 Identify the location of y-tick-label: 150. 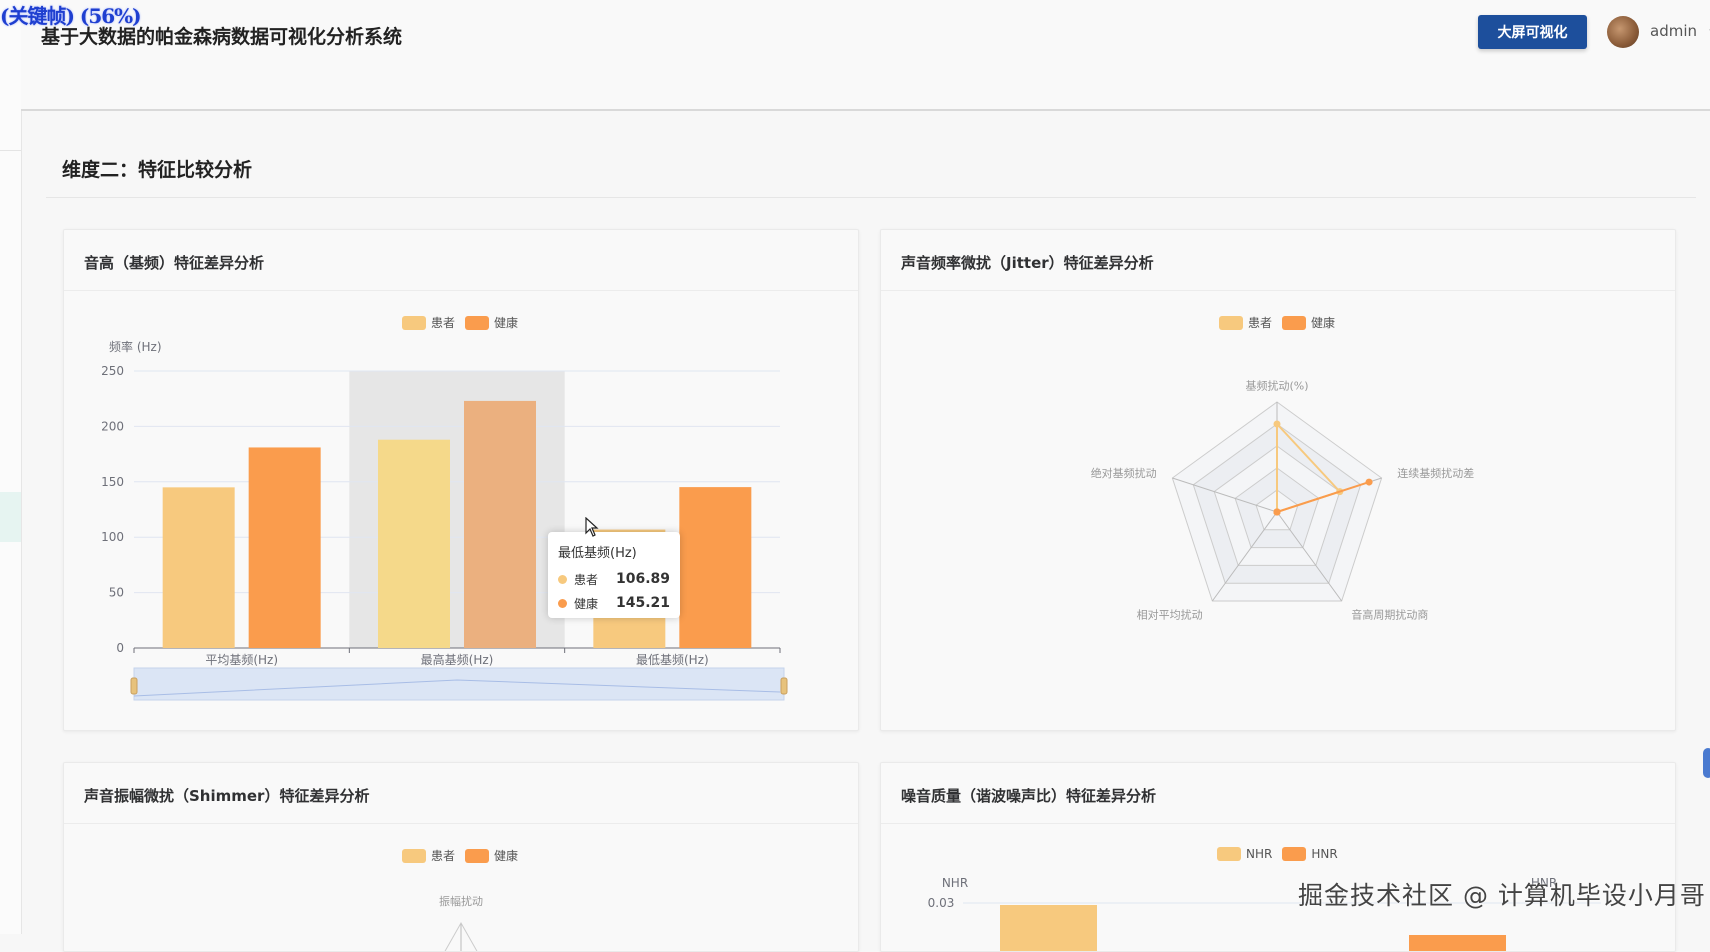
(112, 482).